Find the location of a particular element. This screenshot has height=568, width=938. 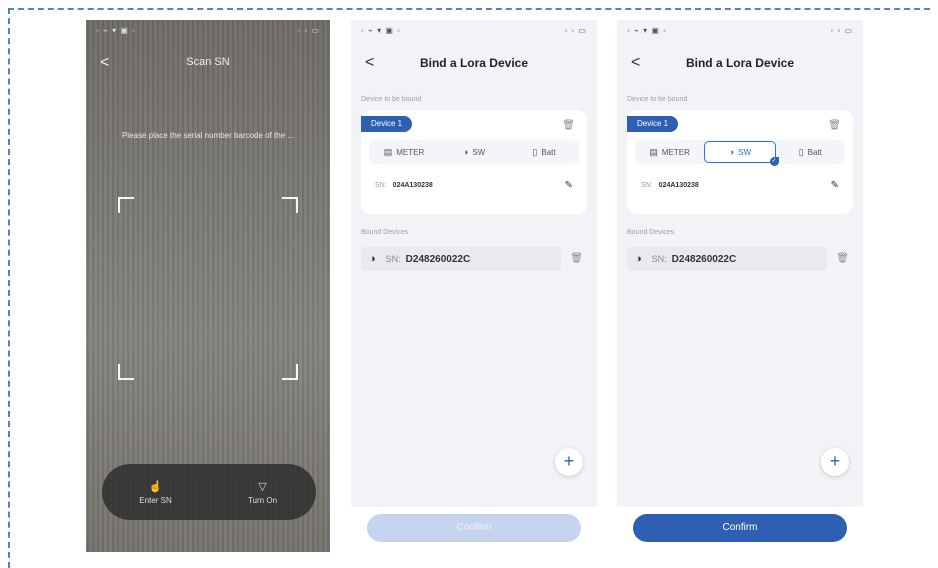

hand-icon: ☝ is located at coordinates (155, 486).